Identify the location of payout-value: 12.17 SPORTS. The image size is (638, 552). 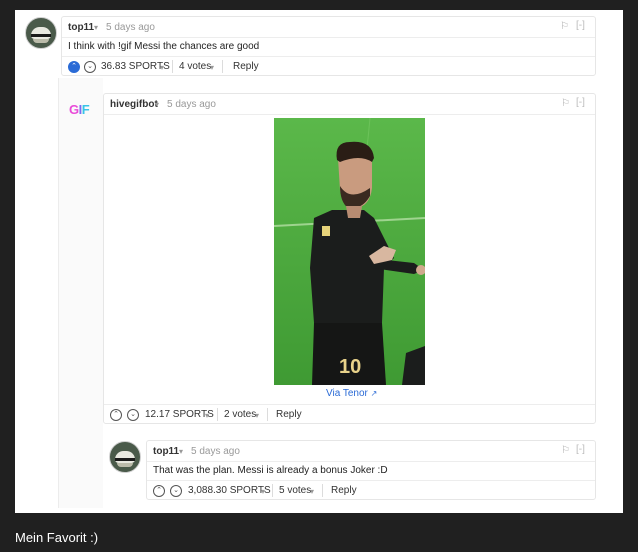
(179, 414).